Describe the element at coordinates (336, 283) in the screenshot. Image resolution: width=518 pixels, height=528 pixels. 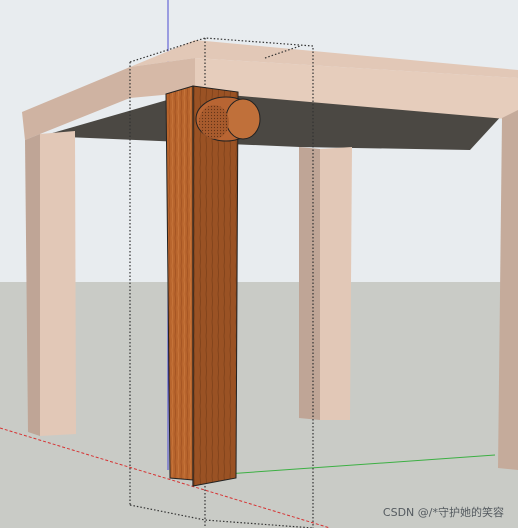
I see `table-leg-middle-side` at that location.